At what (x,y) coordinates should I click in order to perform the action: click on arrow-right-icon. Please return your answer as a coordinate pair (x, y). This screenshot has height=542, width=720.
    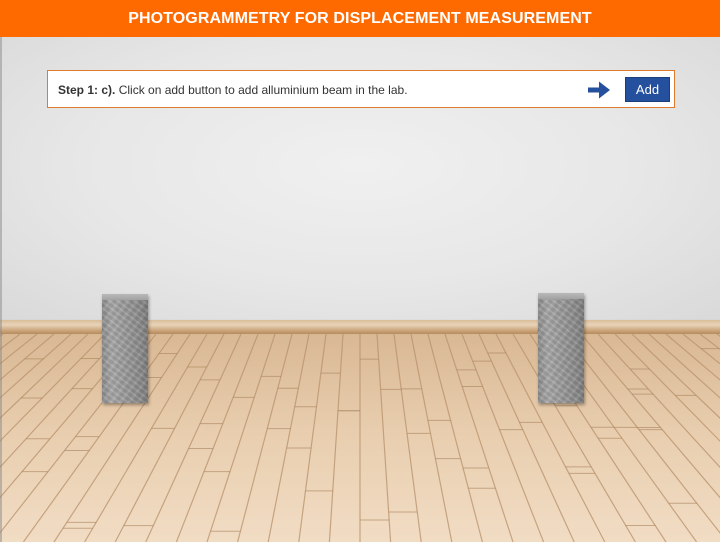
    Looking at the image, I should click on (599, 90).